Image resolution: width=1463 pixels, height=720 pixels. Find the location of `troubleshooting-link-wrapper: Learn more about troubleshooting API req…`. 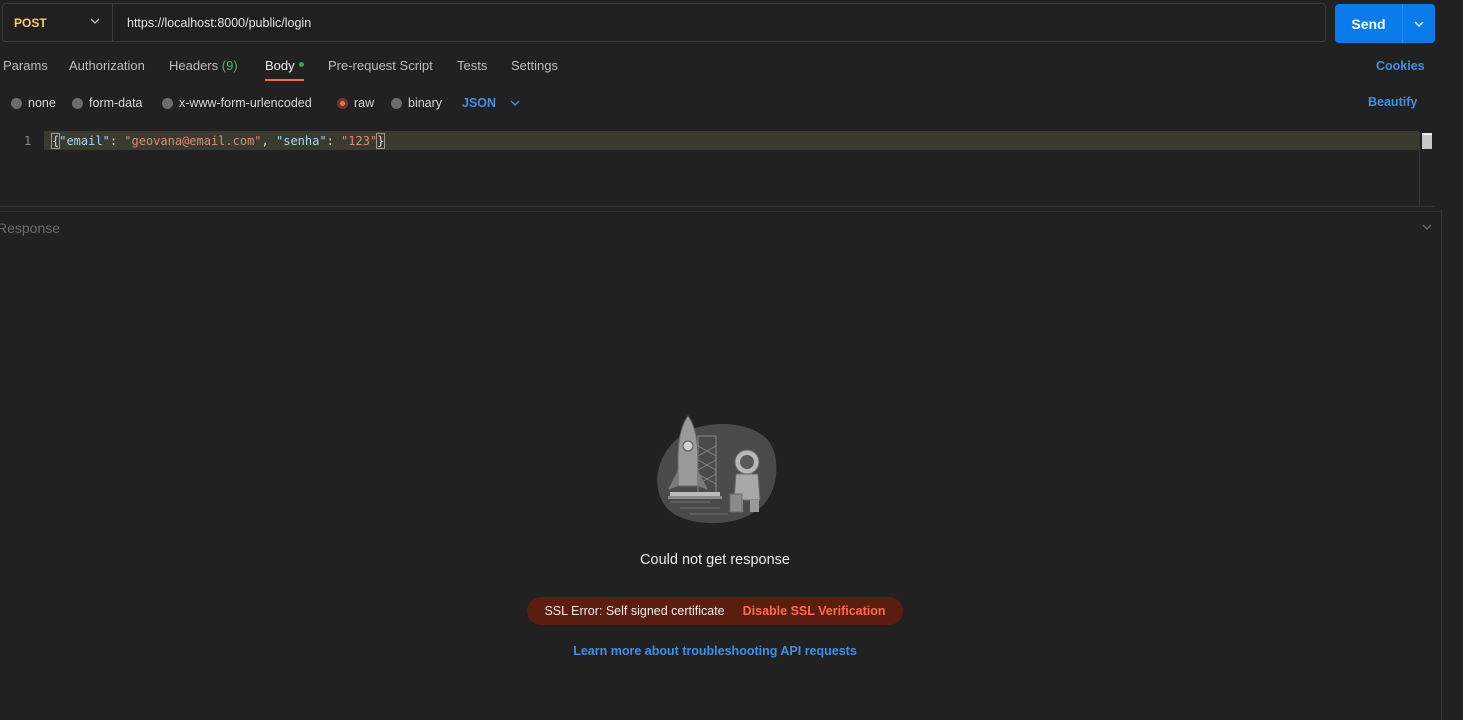

troubleshooting-link-wrapper: Learn more about troubleshooting API req… is located at coordinates (715, 650).